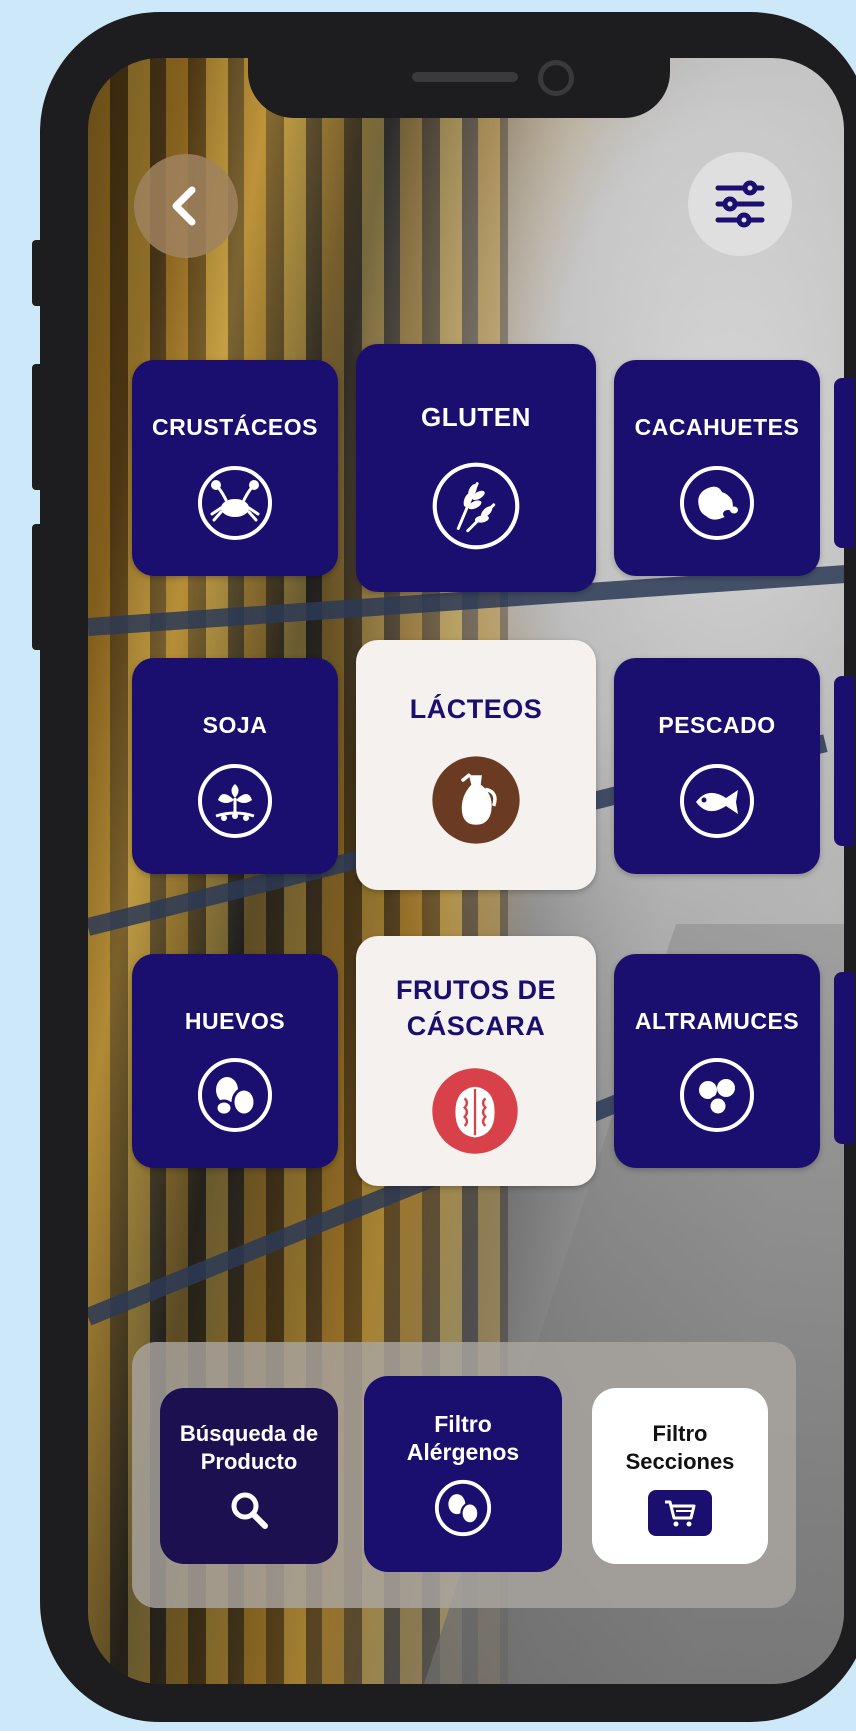 The height and width of the screenshot is (1731, 856). I want to click on allergen-tile-altramuces: ALTRAMUCES, so click(717, 1061).